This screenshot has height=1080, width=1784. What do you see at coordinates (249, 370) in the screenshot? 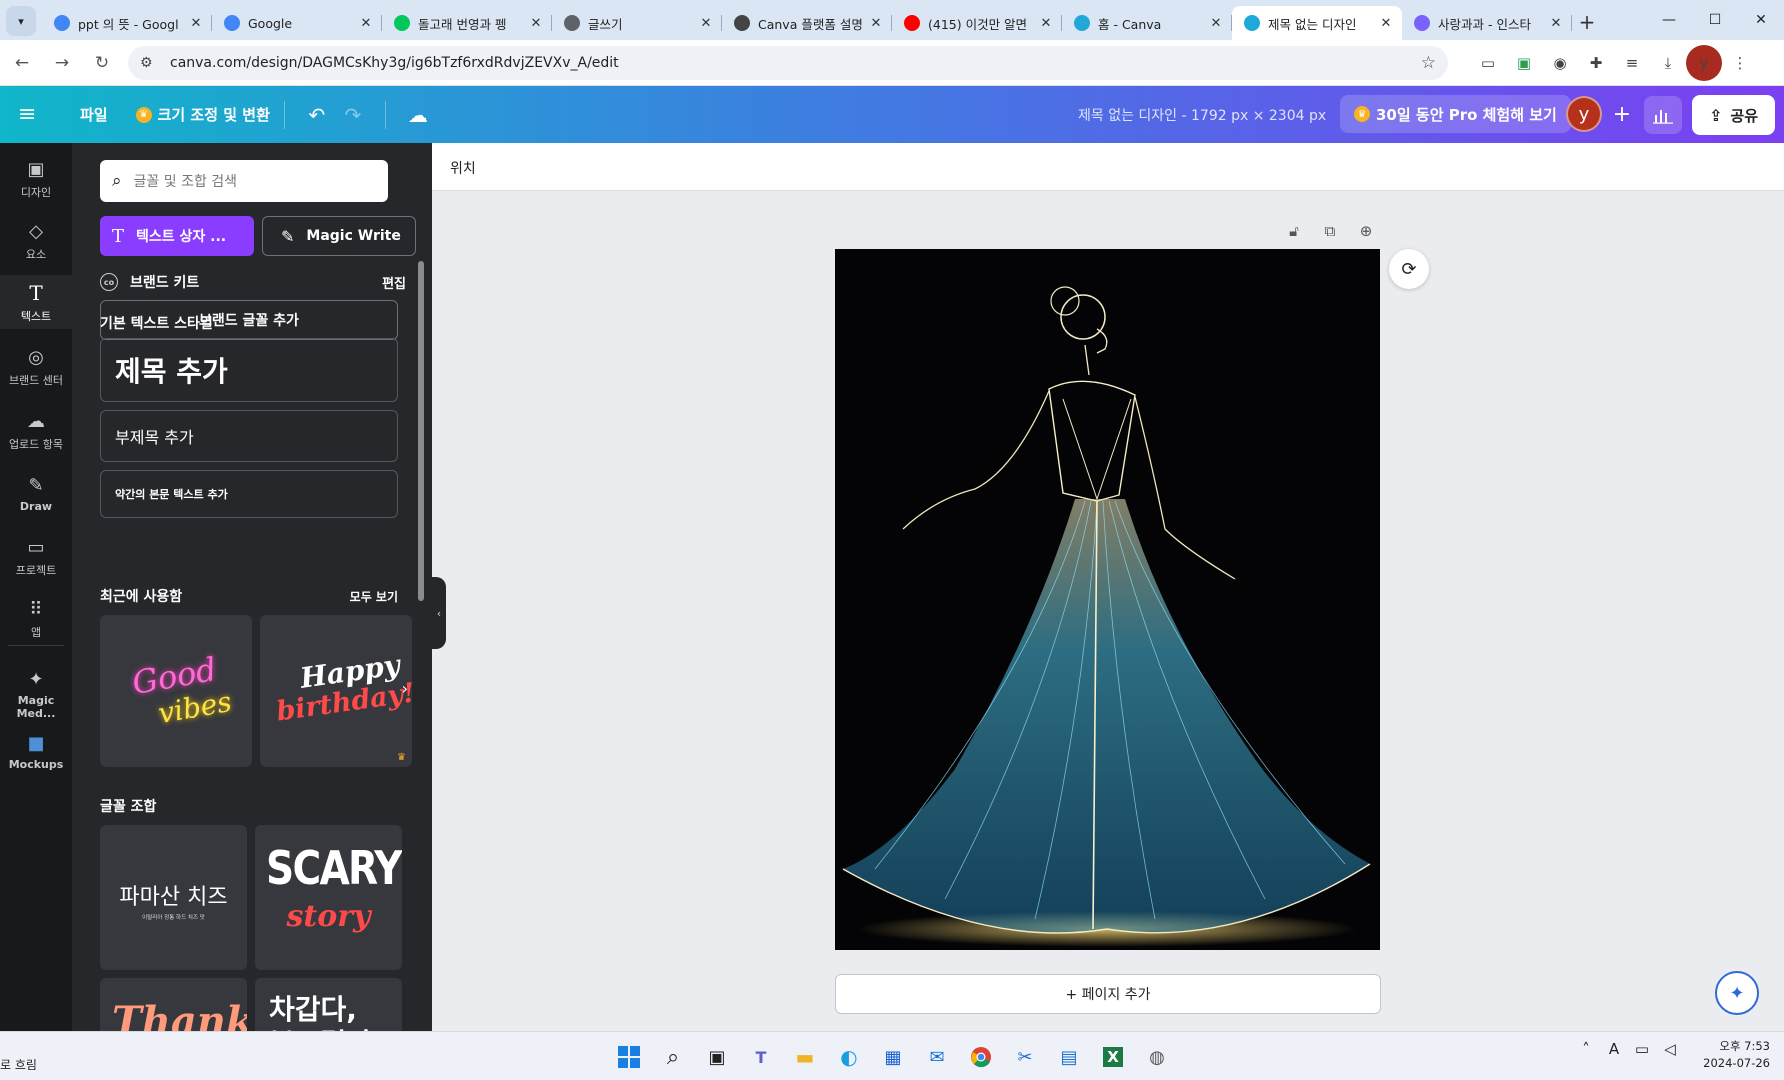
I see `add-heading-button: 제목 추가` at bounding box center [249, 370].